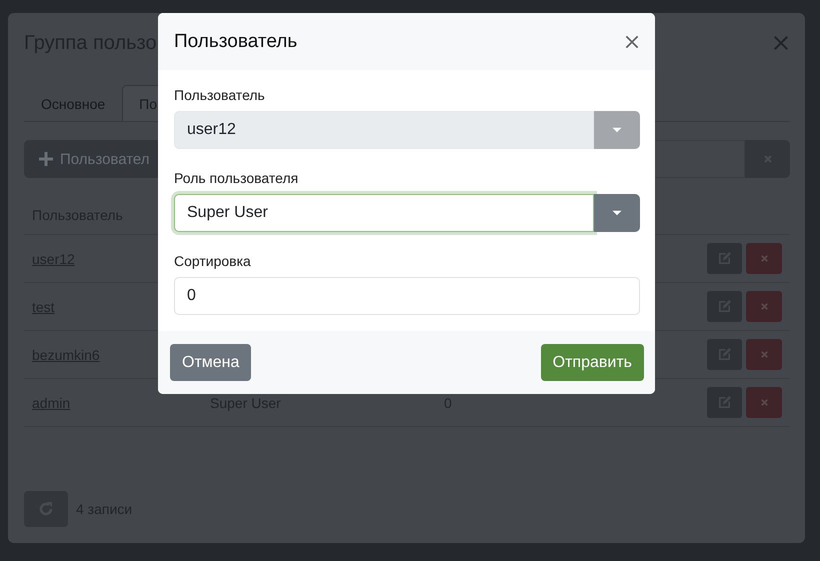  I want to click on dialog-title: Пользователь, so click(236, 41).